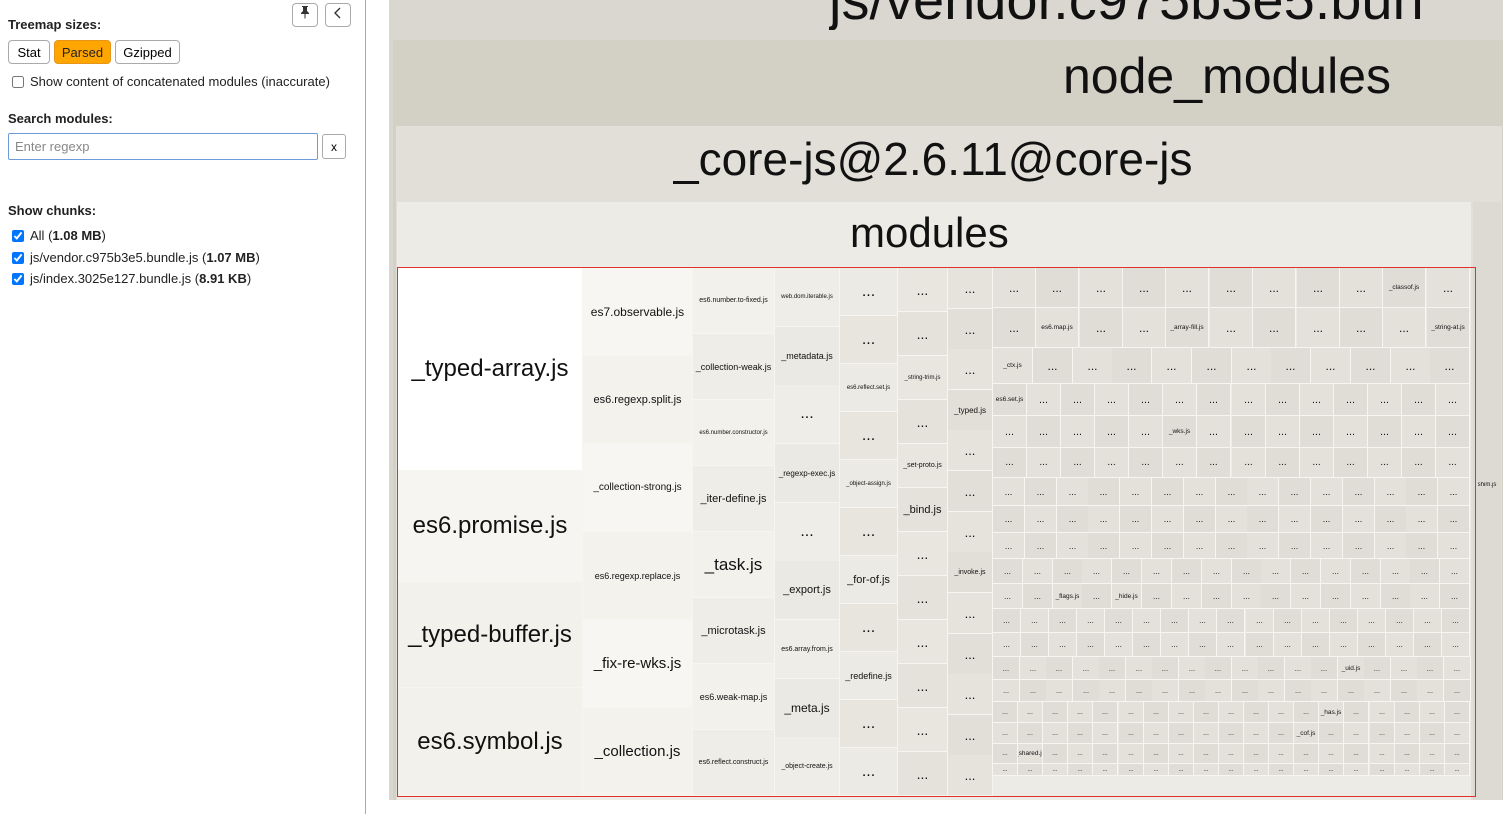 The image size is (1503, 814). What do you see at coordinates (1057, 328) in the screenshot?
I see `module-cell: es6.map.js` at bounding box center [1057, 328].